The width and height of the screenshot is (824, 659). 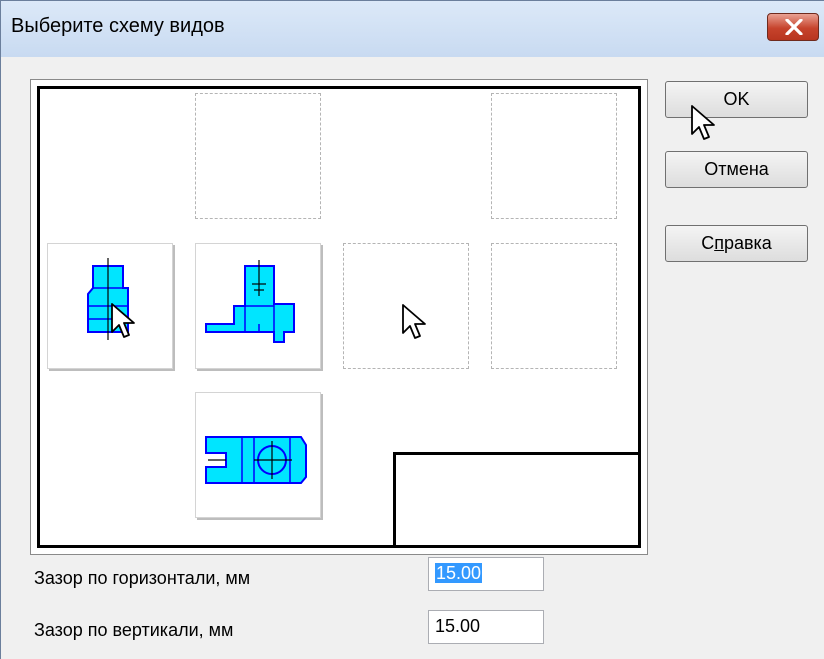 I want to click on close-icon, so click(x=794, y=27).